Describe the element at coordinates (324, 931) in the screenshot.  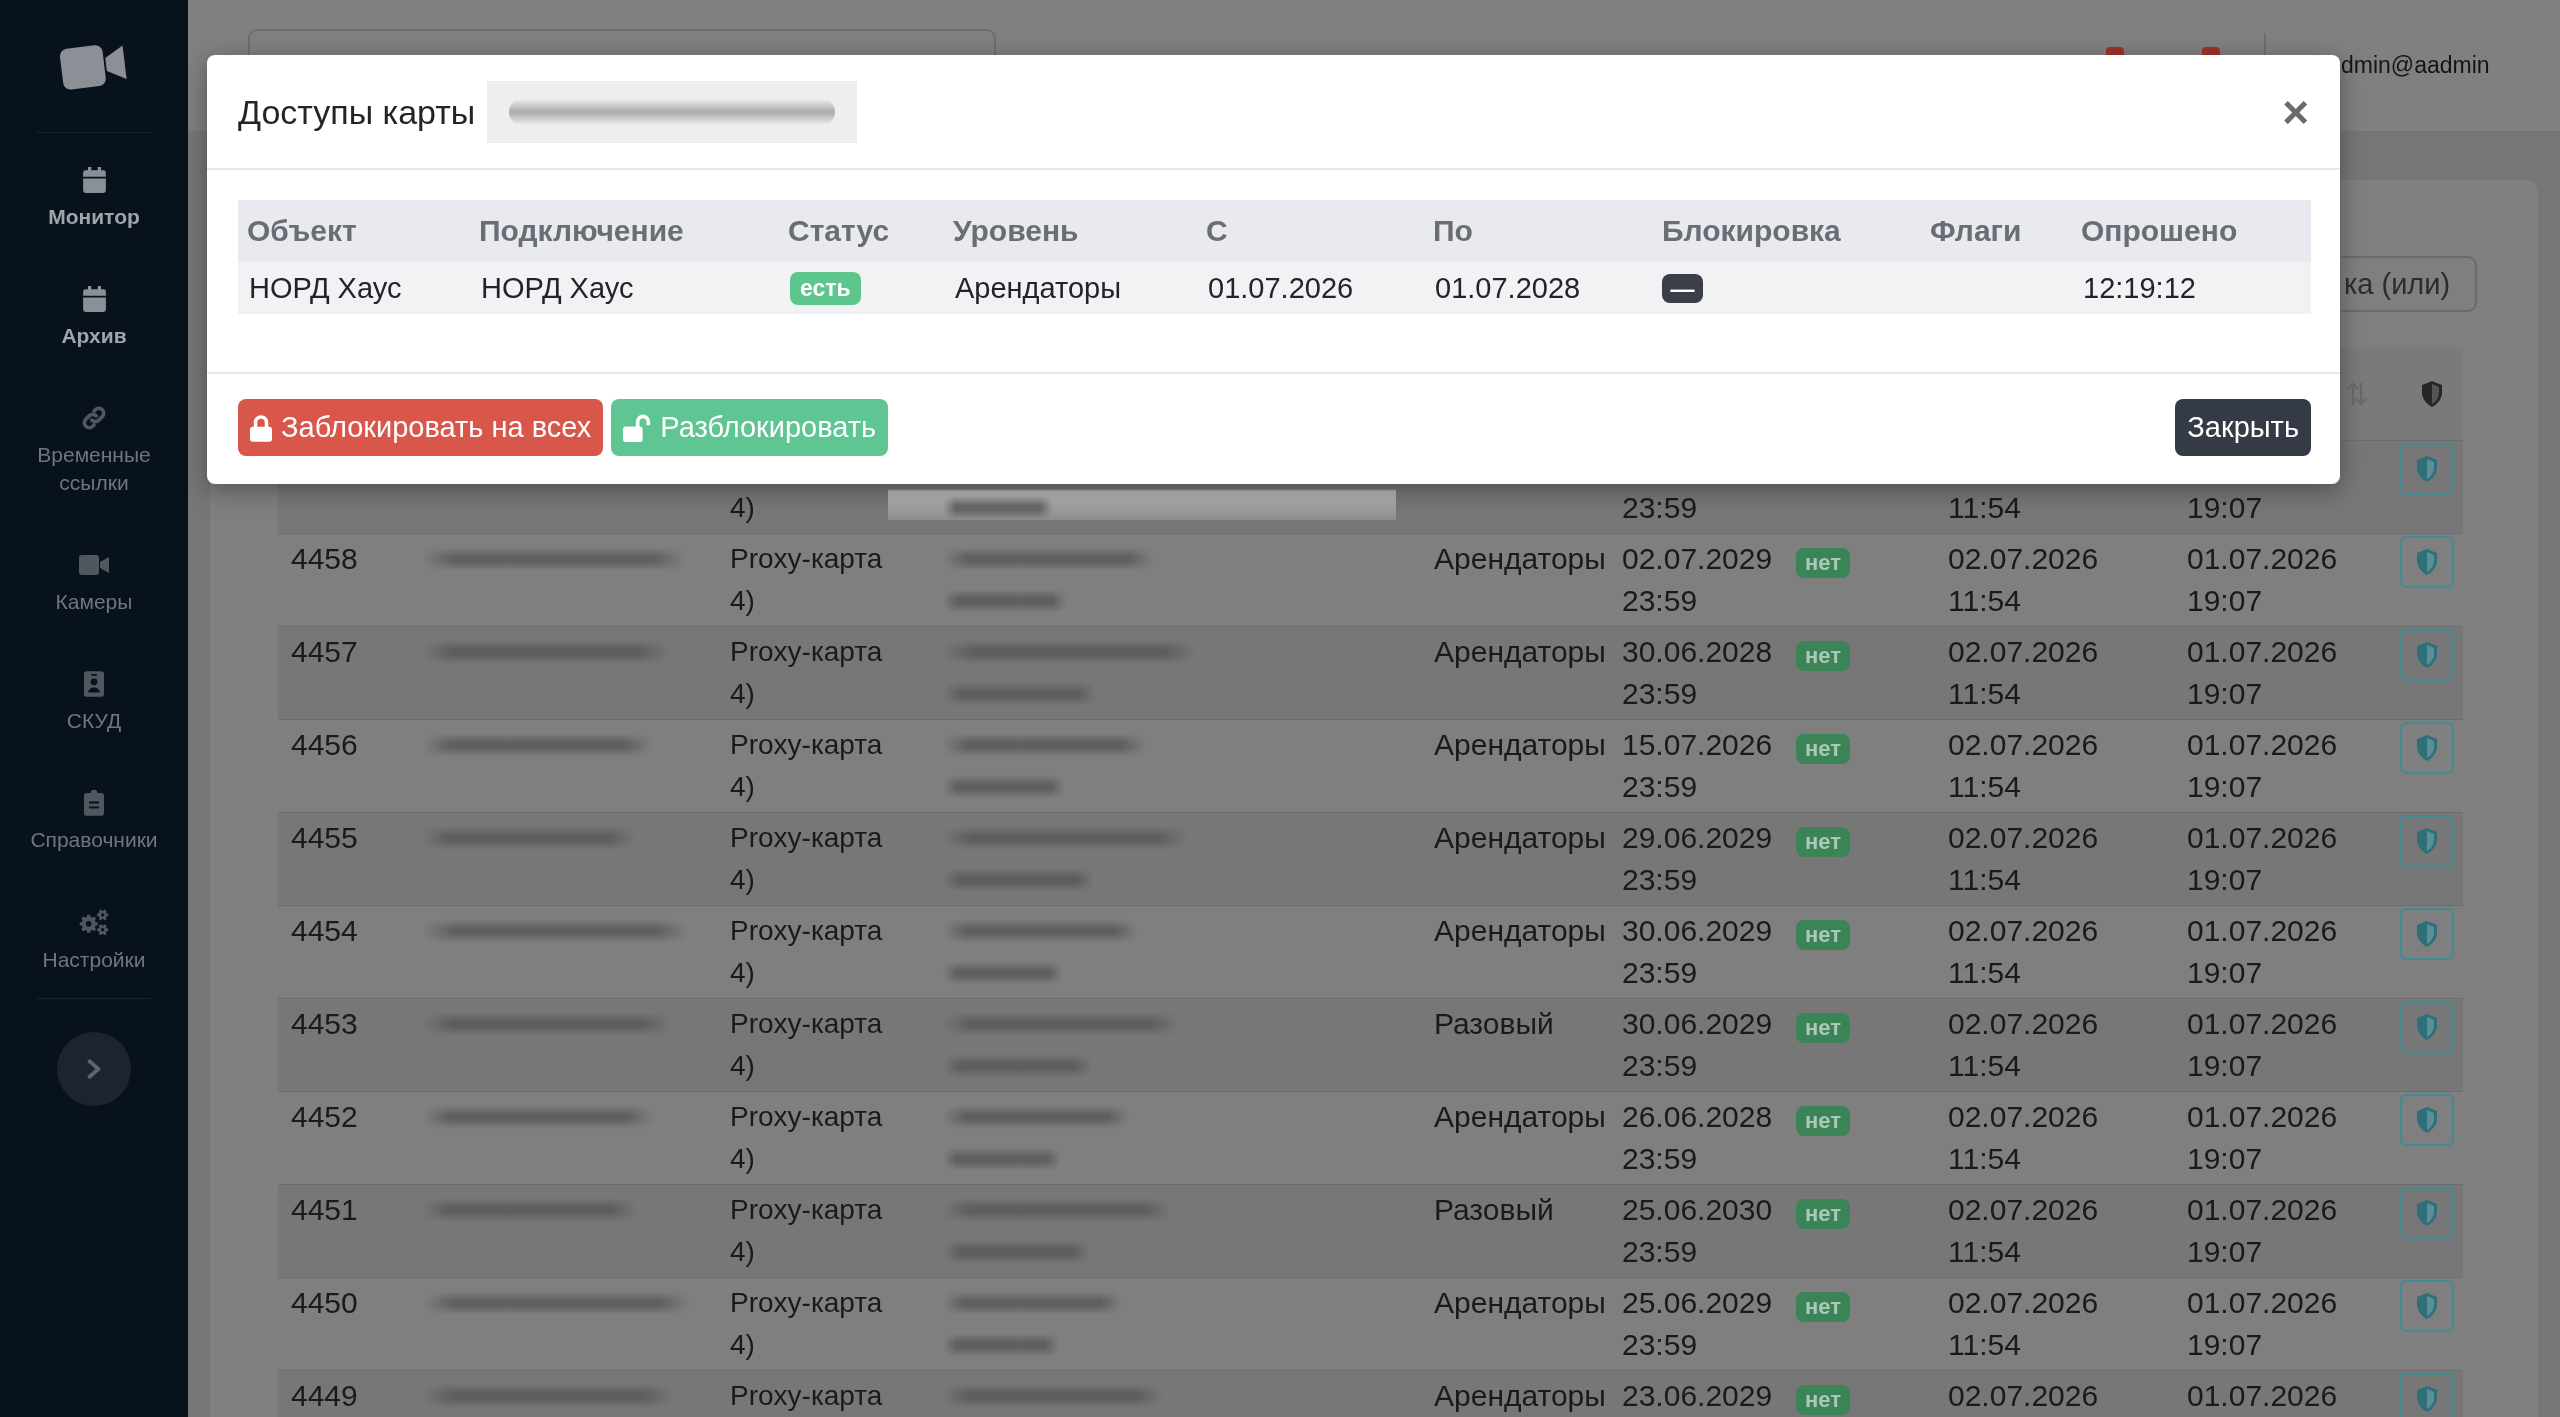
I see `table-cell-text: 4454` at that location.